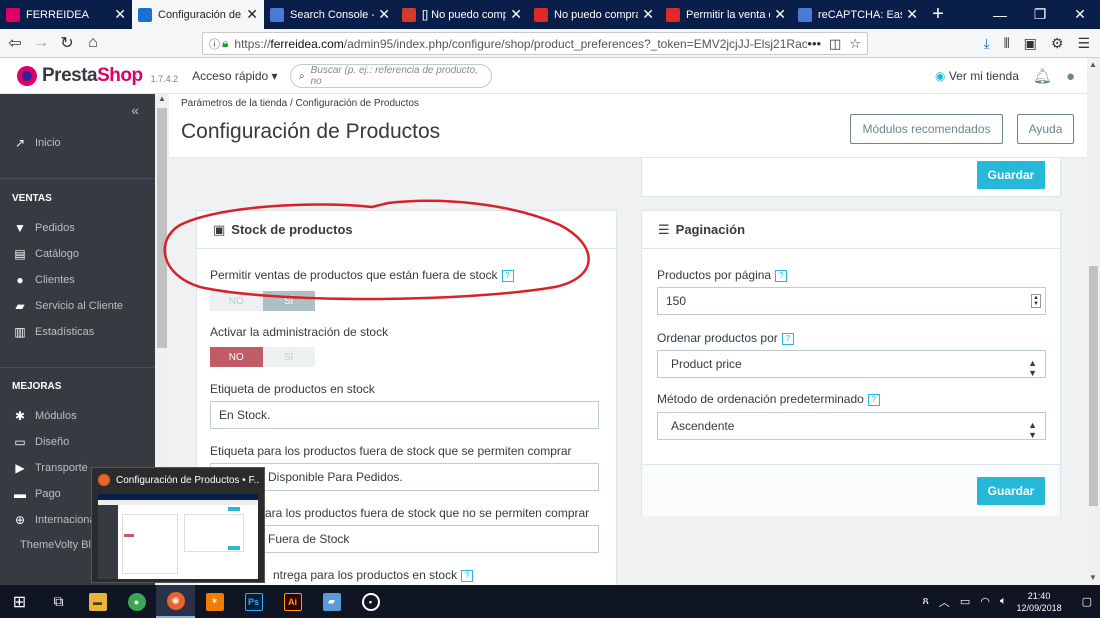 The image size is (1100, 618). Describe the element at coordinates (851, 364) in the screenshot. I see `order-by-select: Product price ▲ ▼` at that location.